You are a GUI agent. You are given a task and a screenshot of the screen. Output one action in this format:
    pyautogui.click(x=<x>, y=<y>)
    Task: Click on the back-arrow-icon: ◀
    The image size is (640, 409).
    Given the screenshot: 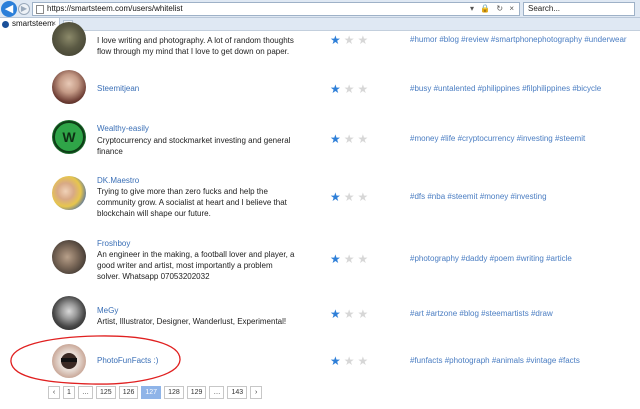 What is the action you would take?
    pyautogui.click(x=9, y=9)
    